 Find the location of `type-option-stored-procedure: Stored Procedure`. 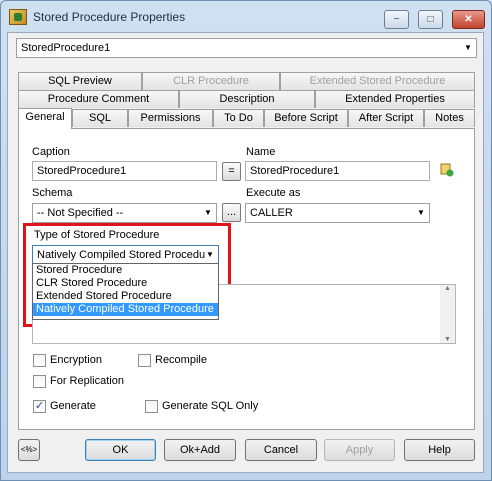

type-option-stored-procedure: Stored Procedure is located at coordinates (125, 270).